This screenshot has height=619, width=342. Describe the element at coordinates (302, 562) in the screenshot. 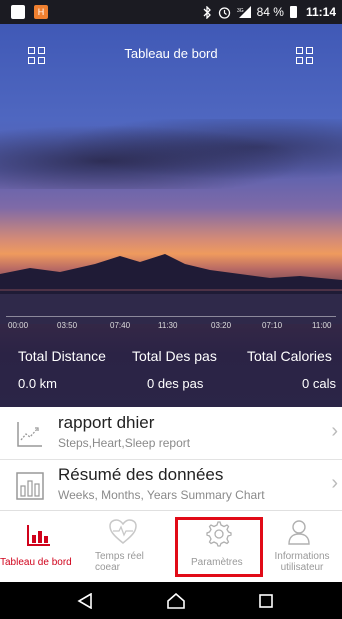

I see `tab-user-info-label: Informations utilisateur` at that location.